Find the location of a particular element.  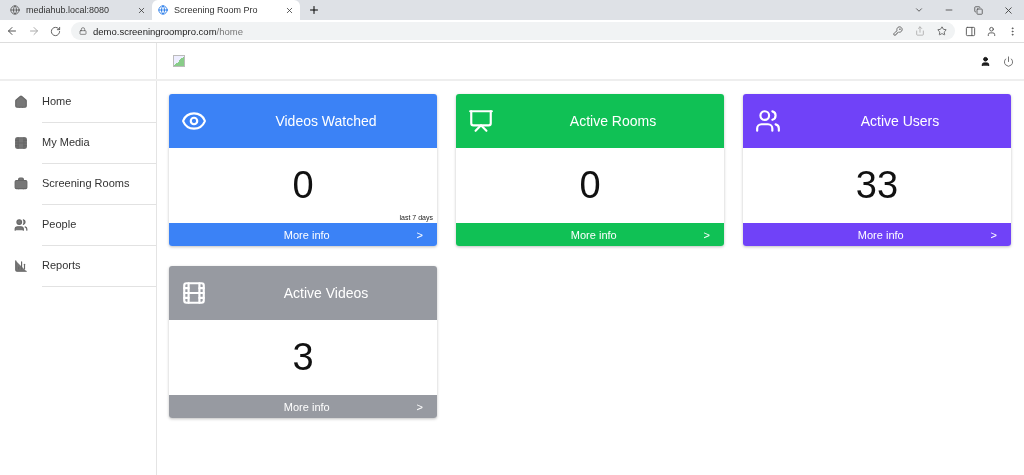

profile-icon is located at coordinates (991, 31).